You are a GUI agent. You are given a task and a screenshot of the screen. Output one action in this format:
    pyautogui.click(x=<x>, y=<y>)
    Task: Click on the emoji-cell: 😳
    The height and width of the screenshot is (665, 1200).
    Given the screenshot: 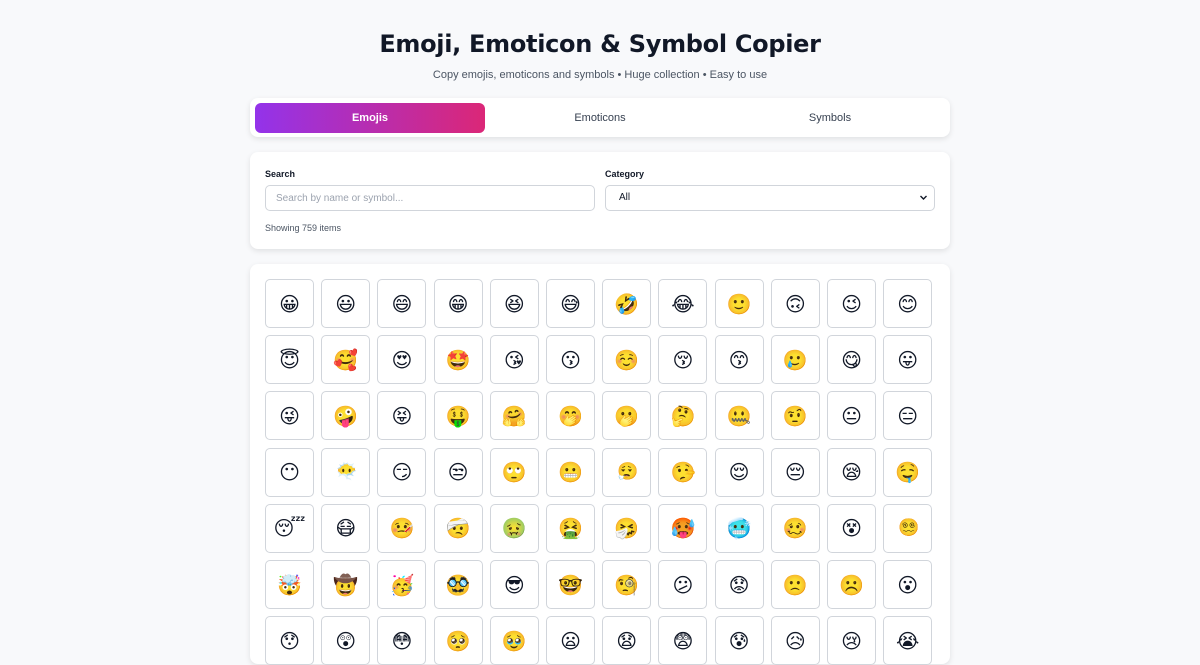 What is the action you would take?
    pyautogui.click(x=402, y=640)
    